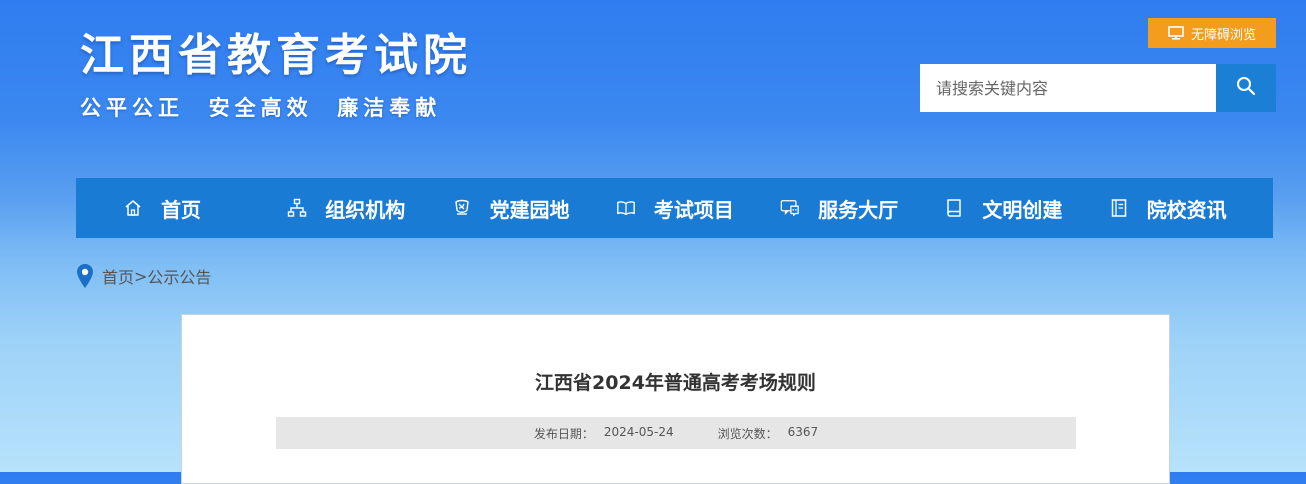 This screenshot has height=484, width=1306. What do you see at coordinates (297, 208) in the screenshot?
I see `org-chart-icon` at bounding box center [297, 208].